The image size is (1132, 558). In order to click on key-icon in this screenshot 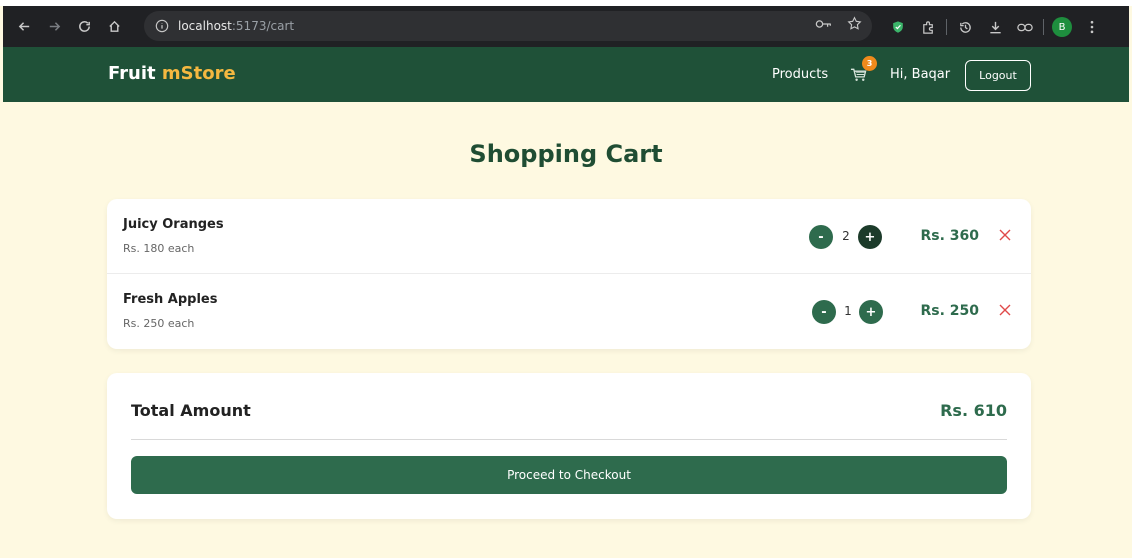, I will do `click(824, 24)`.